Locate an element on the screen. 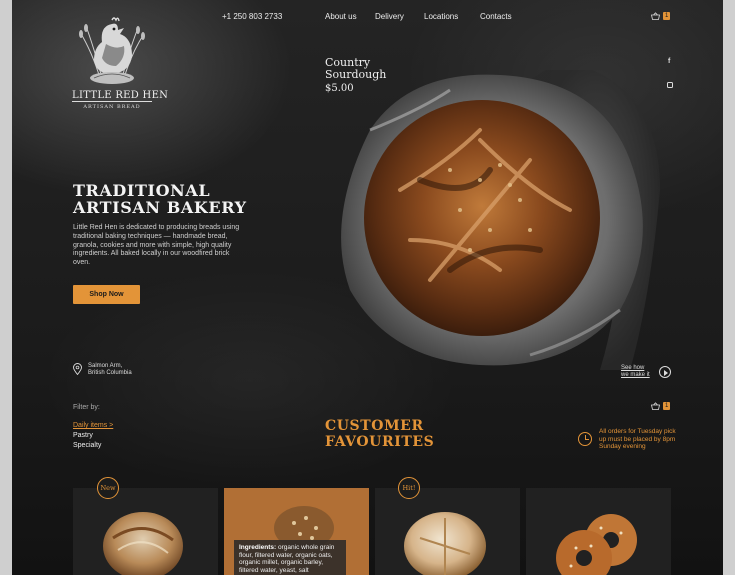 The height and width of the screenshot is (575, 735). nav-delivery: Delivery is located at coordinates (389, 16).